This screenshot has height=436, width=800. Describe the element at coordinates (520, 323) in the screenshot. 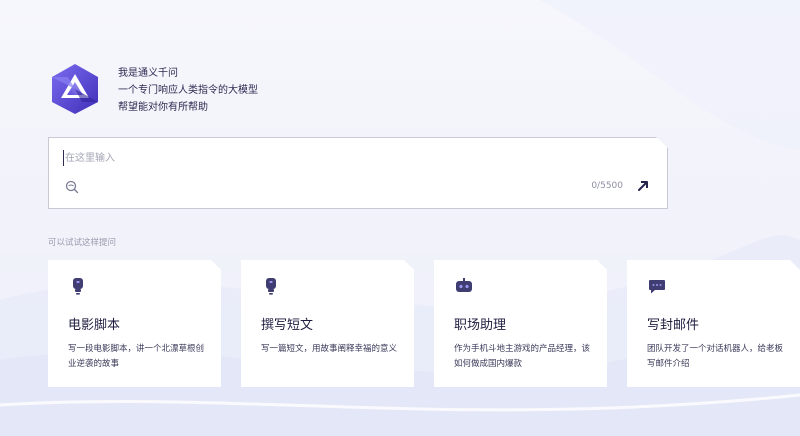

I see `suggestion-card-work-assistant: 职场助理 作为手机斗地主游戏的产品经理，该如何做成国内爆款` at that location.